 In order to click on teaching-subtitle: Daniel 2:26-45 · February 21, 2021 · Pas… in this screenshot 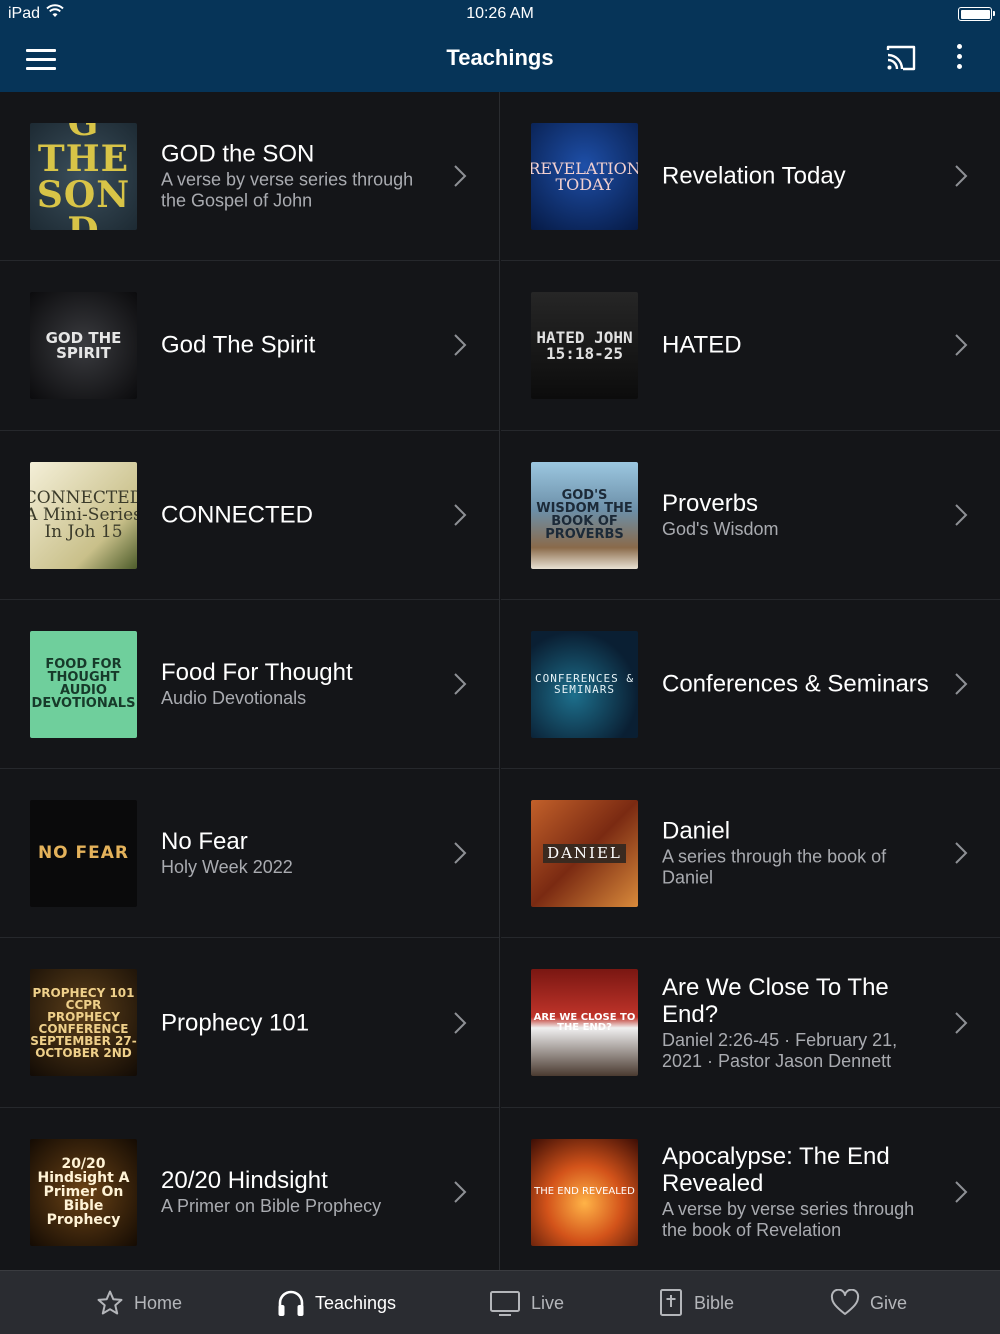, I will do `click(780, 1050)`.